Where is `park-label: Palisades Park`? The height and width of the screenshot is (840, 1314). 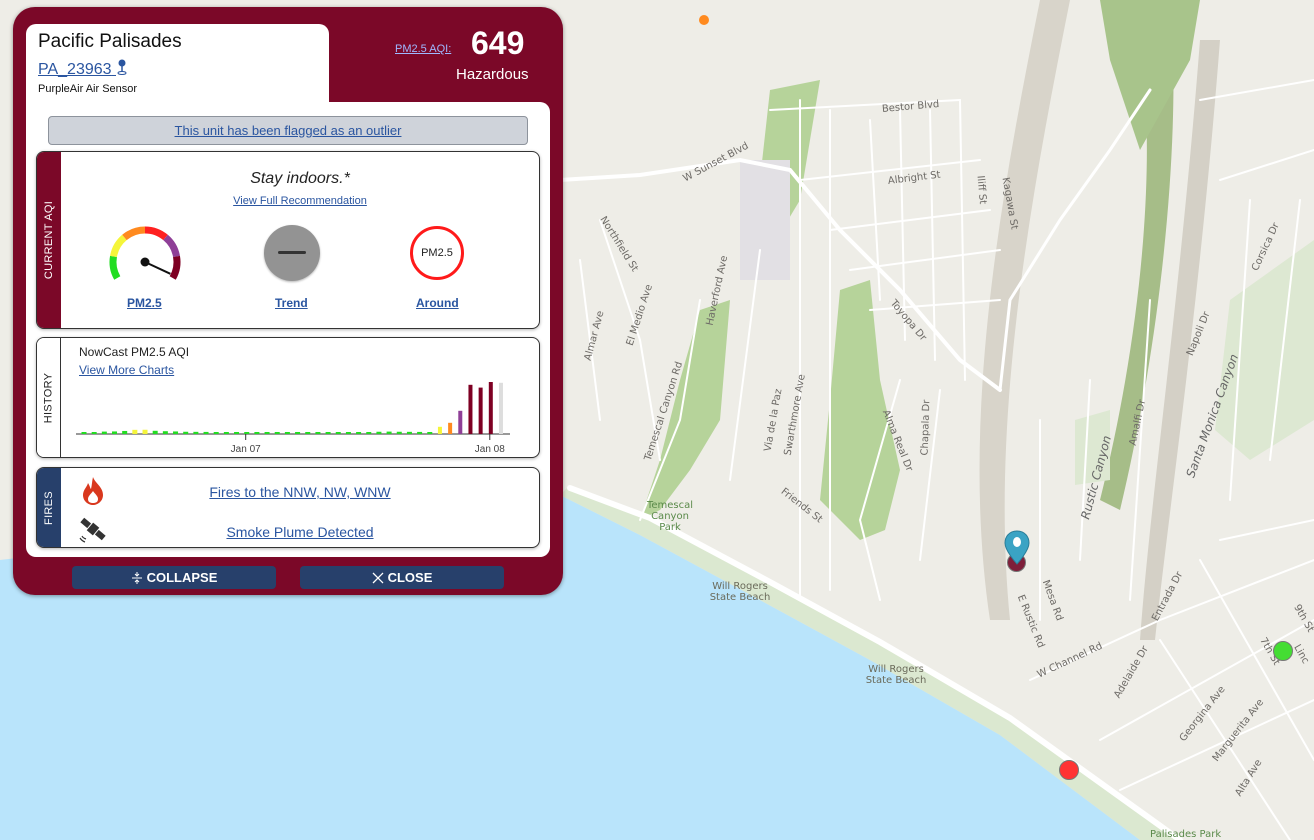 park-label: Palisades Park is located at coordinates (1186, 834).